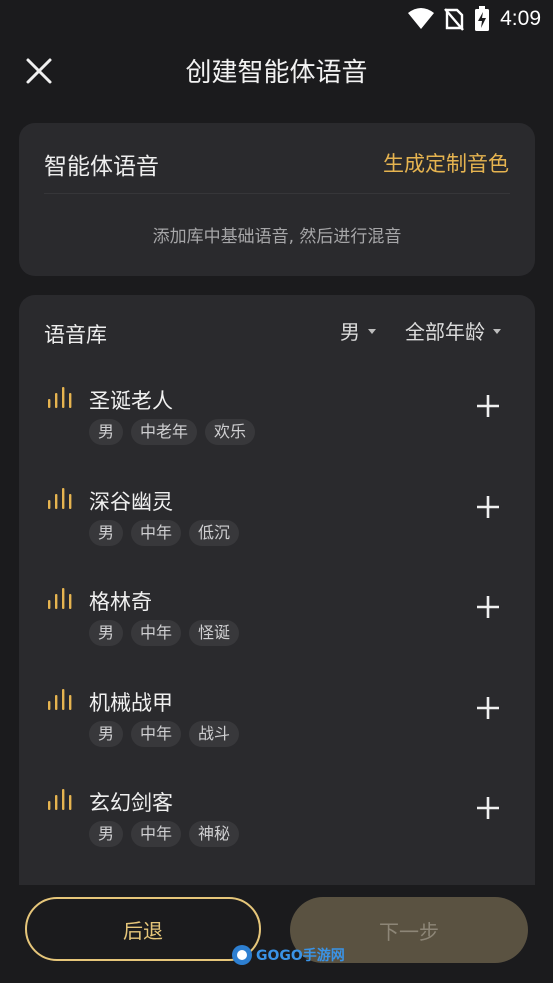 Image resolution: width=553 pixels, height=983 pixels. Describe the element at coordinates (276, 934) in the screenshot. I see `bottom-action-bar: 后退 下一步 GOGO手游网` at that location.